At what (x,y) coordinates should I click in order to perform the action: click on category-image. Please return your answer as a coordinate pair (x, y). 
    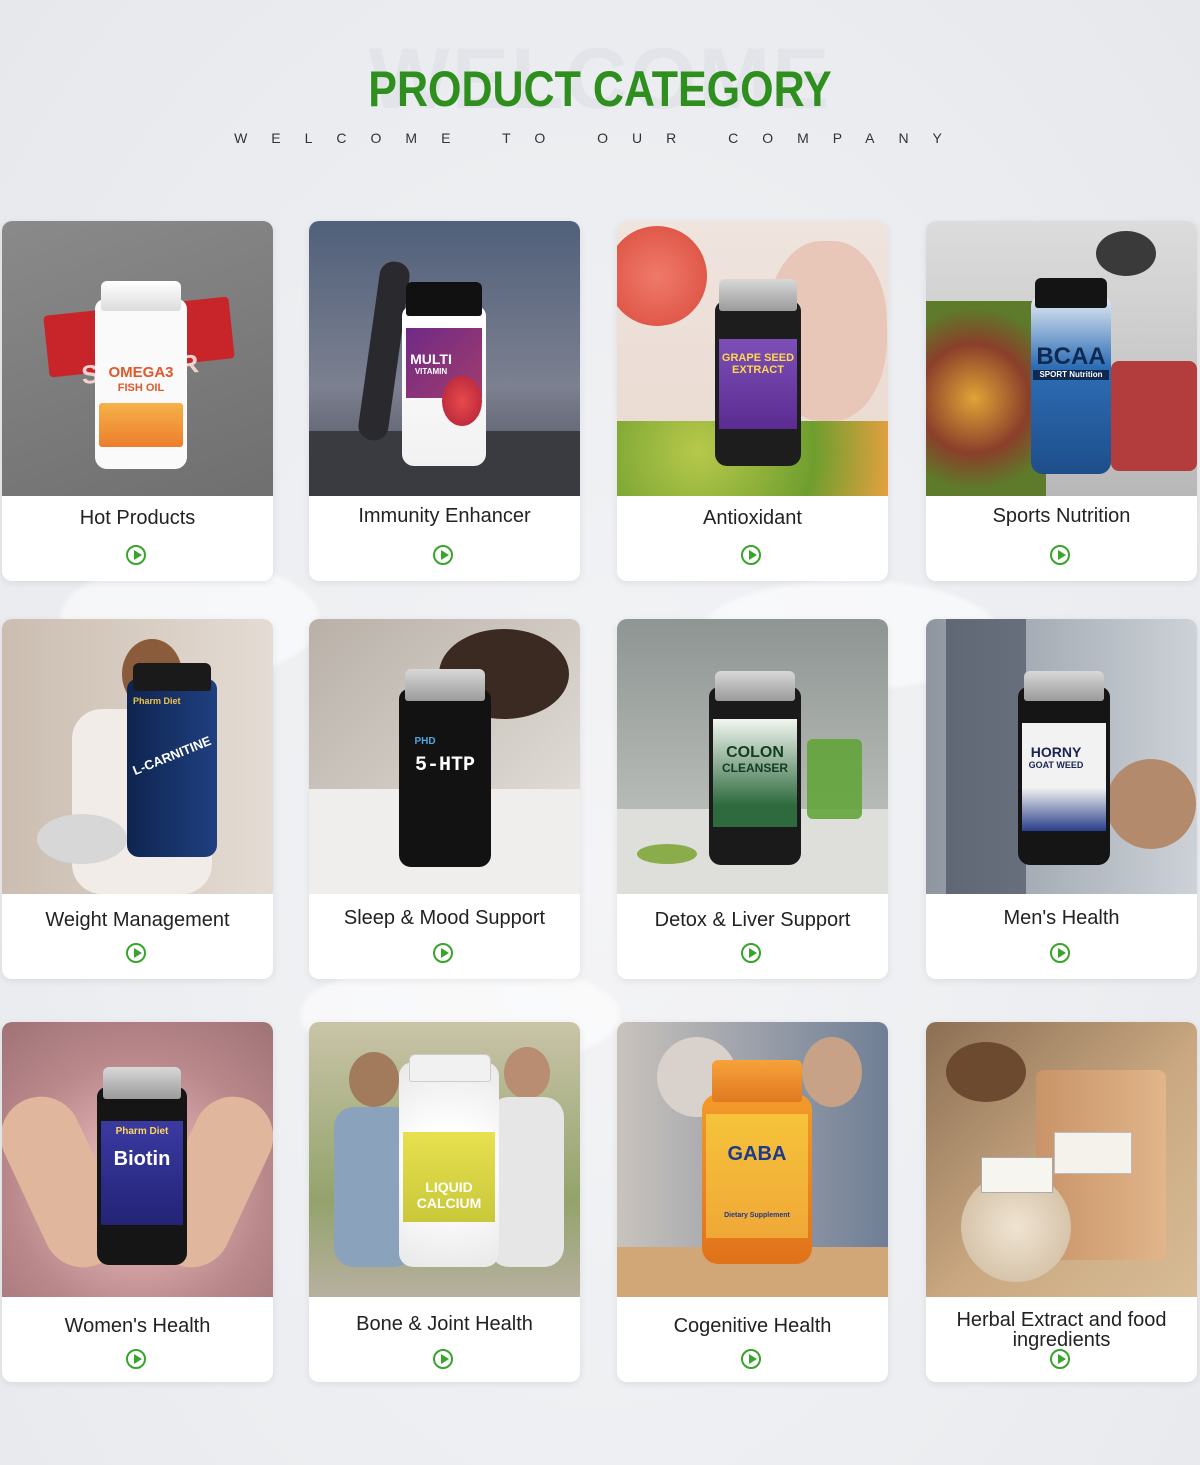
    Looking at the image, I should click on (1061, 1159).